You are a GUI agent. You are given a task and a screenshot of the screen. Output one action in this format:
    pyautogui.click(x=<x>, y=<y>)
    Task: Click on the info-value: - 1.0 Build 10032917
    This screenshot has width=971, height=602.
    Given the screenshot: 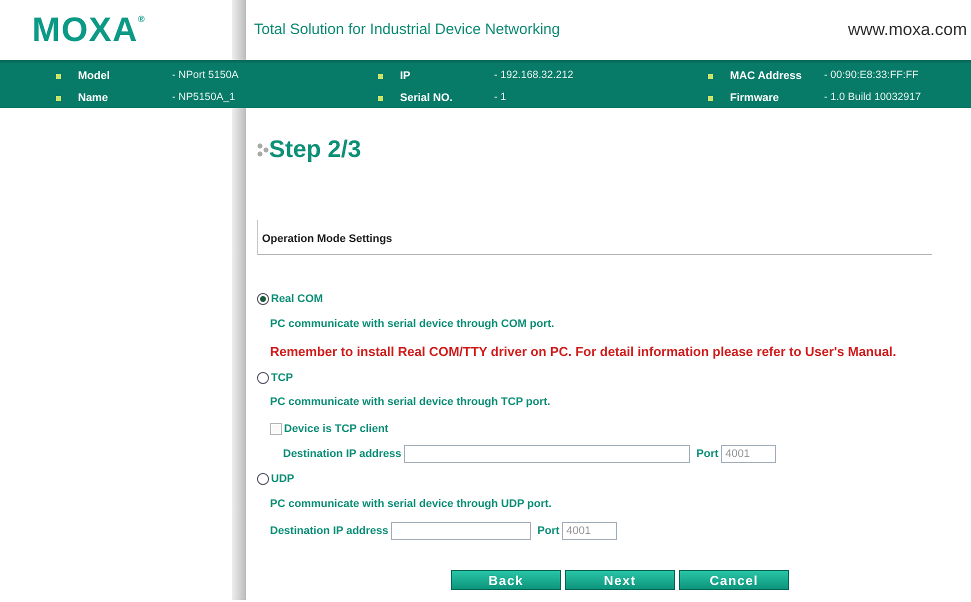 What is the action you would take?
    pyautogui.click(x=872, y=98)
    